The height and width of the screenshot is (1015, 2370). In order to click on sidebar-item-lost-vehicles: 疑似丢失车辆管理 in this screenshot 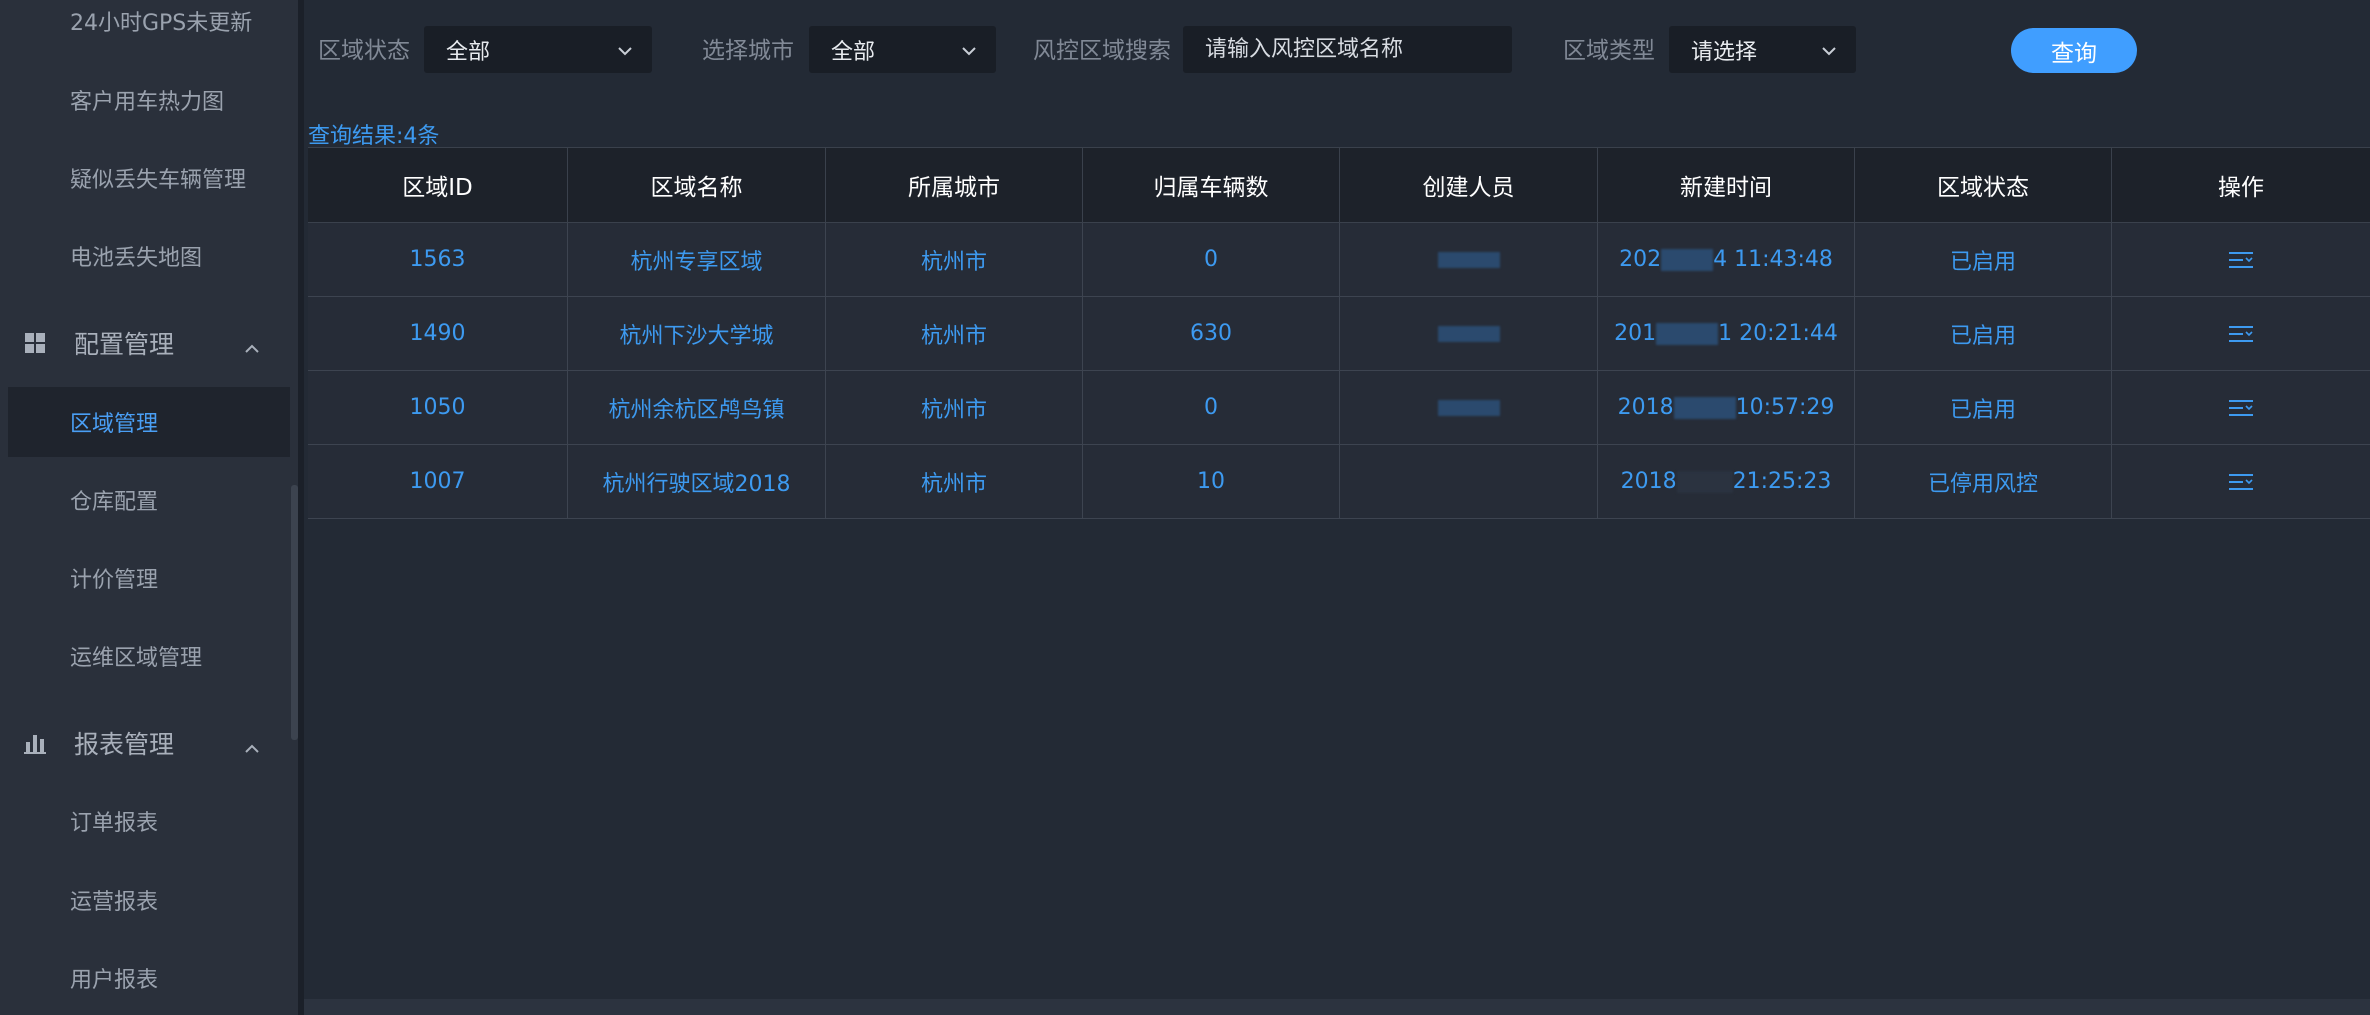, I will do `click(149, 178)`.